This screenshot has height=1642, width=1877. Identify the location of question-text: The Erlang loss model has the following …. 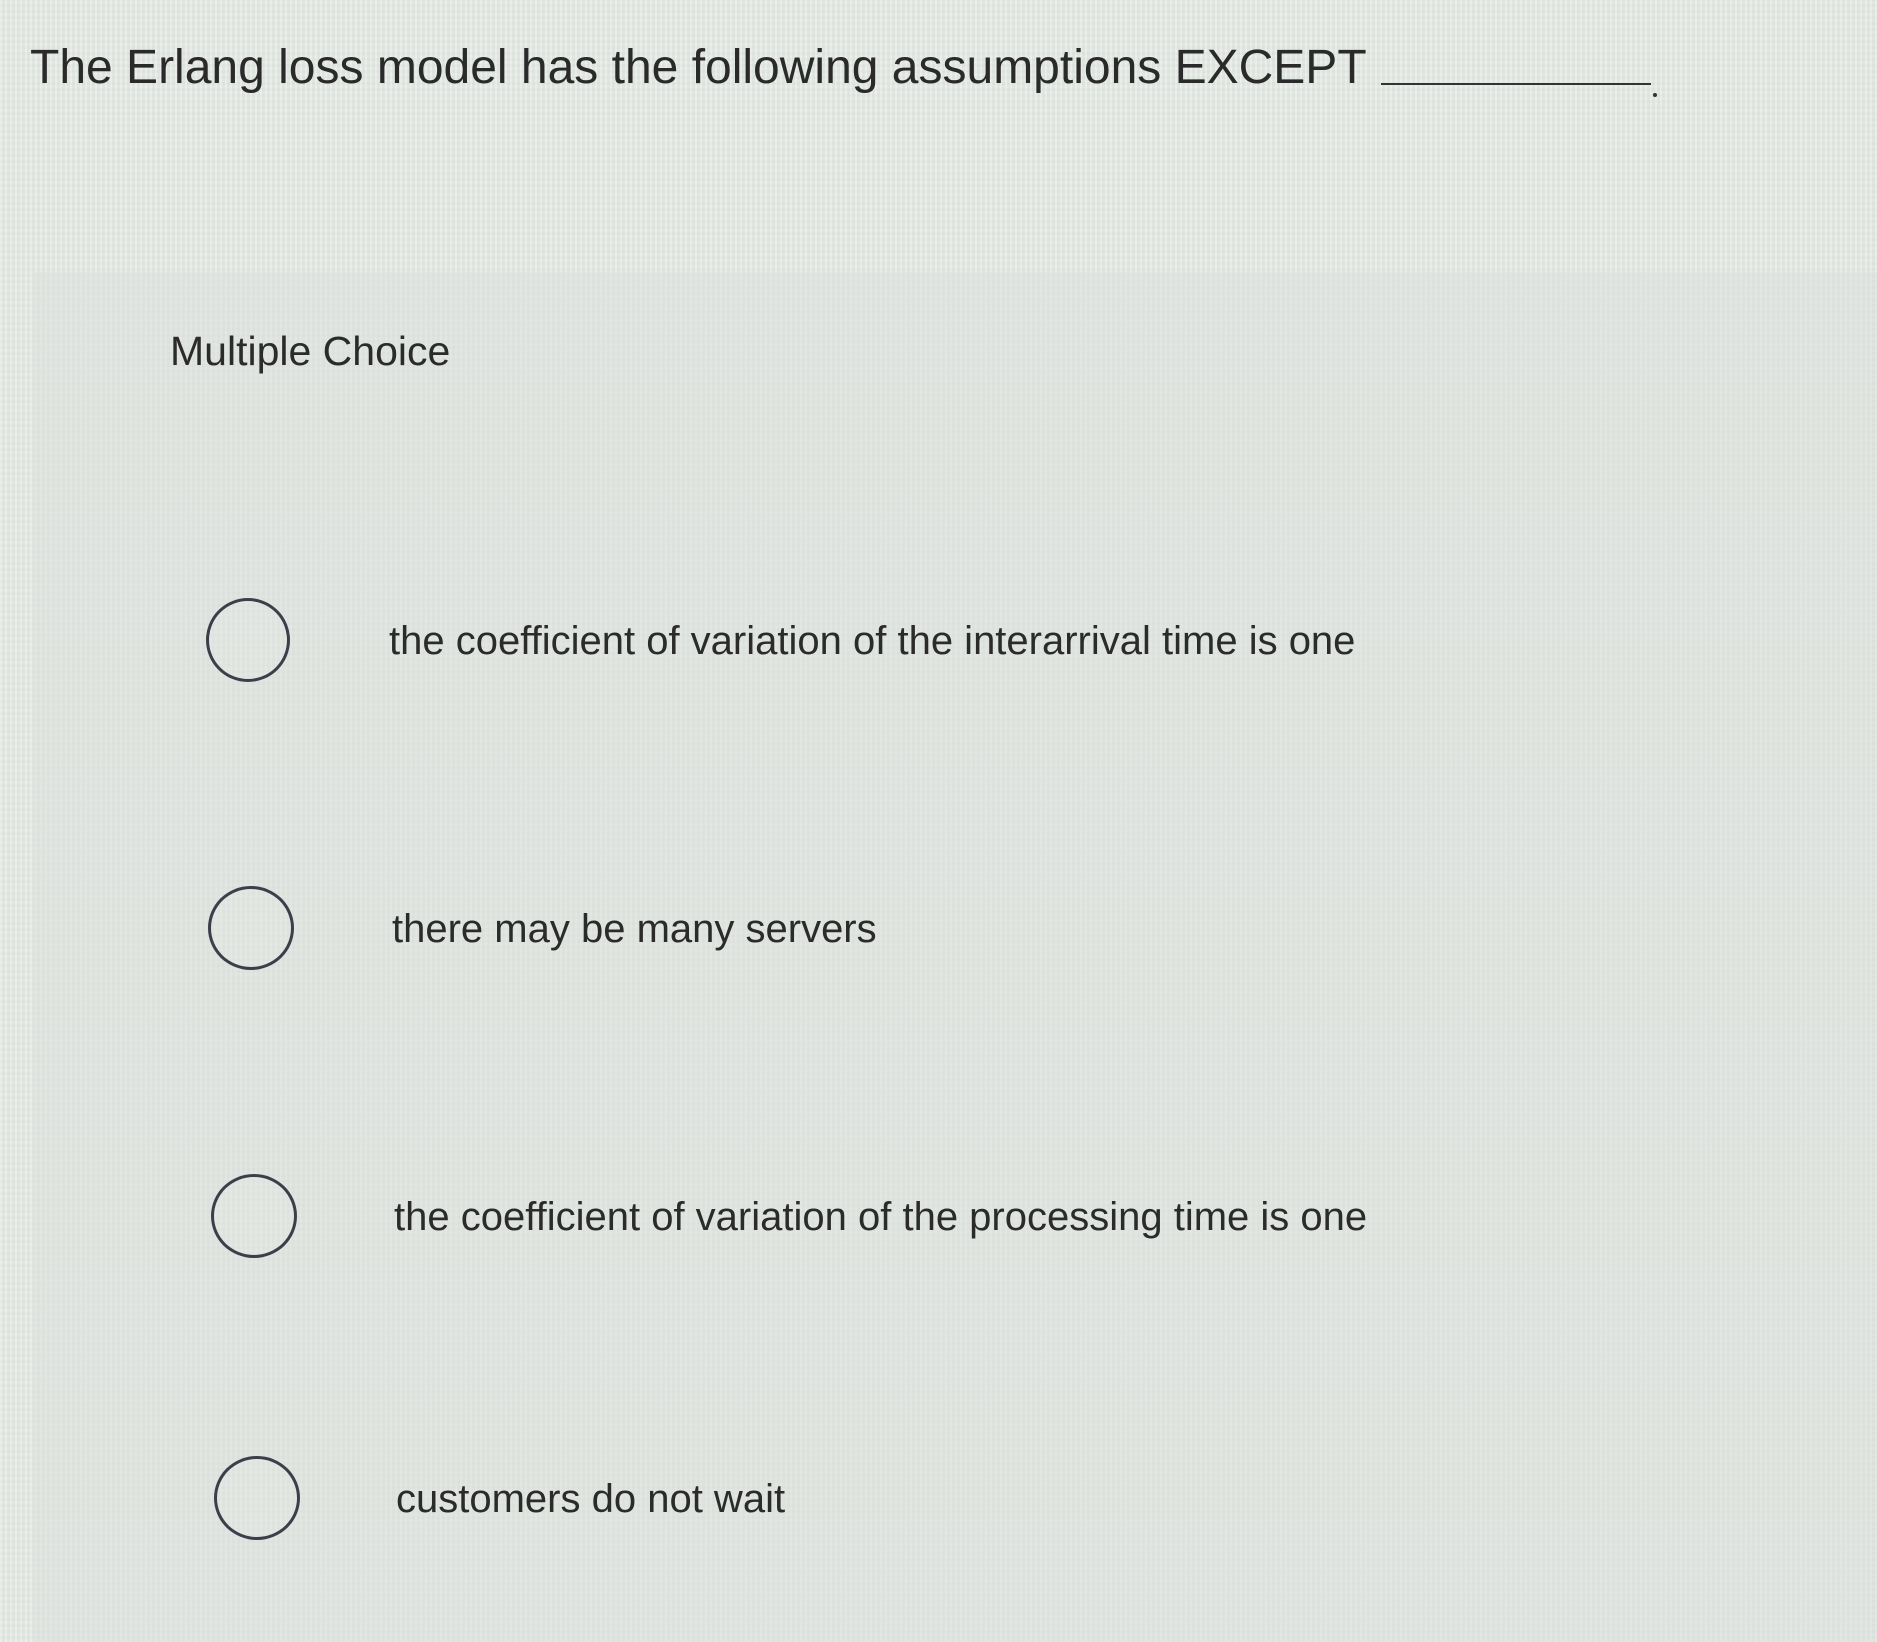
(698, 67).